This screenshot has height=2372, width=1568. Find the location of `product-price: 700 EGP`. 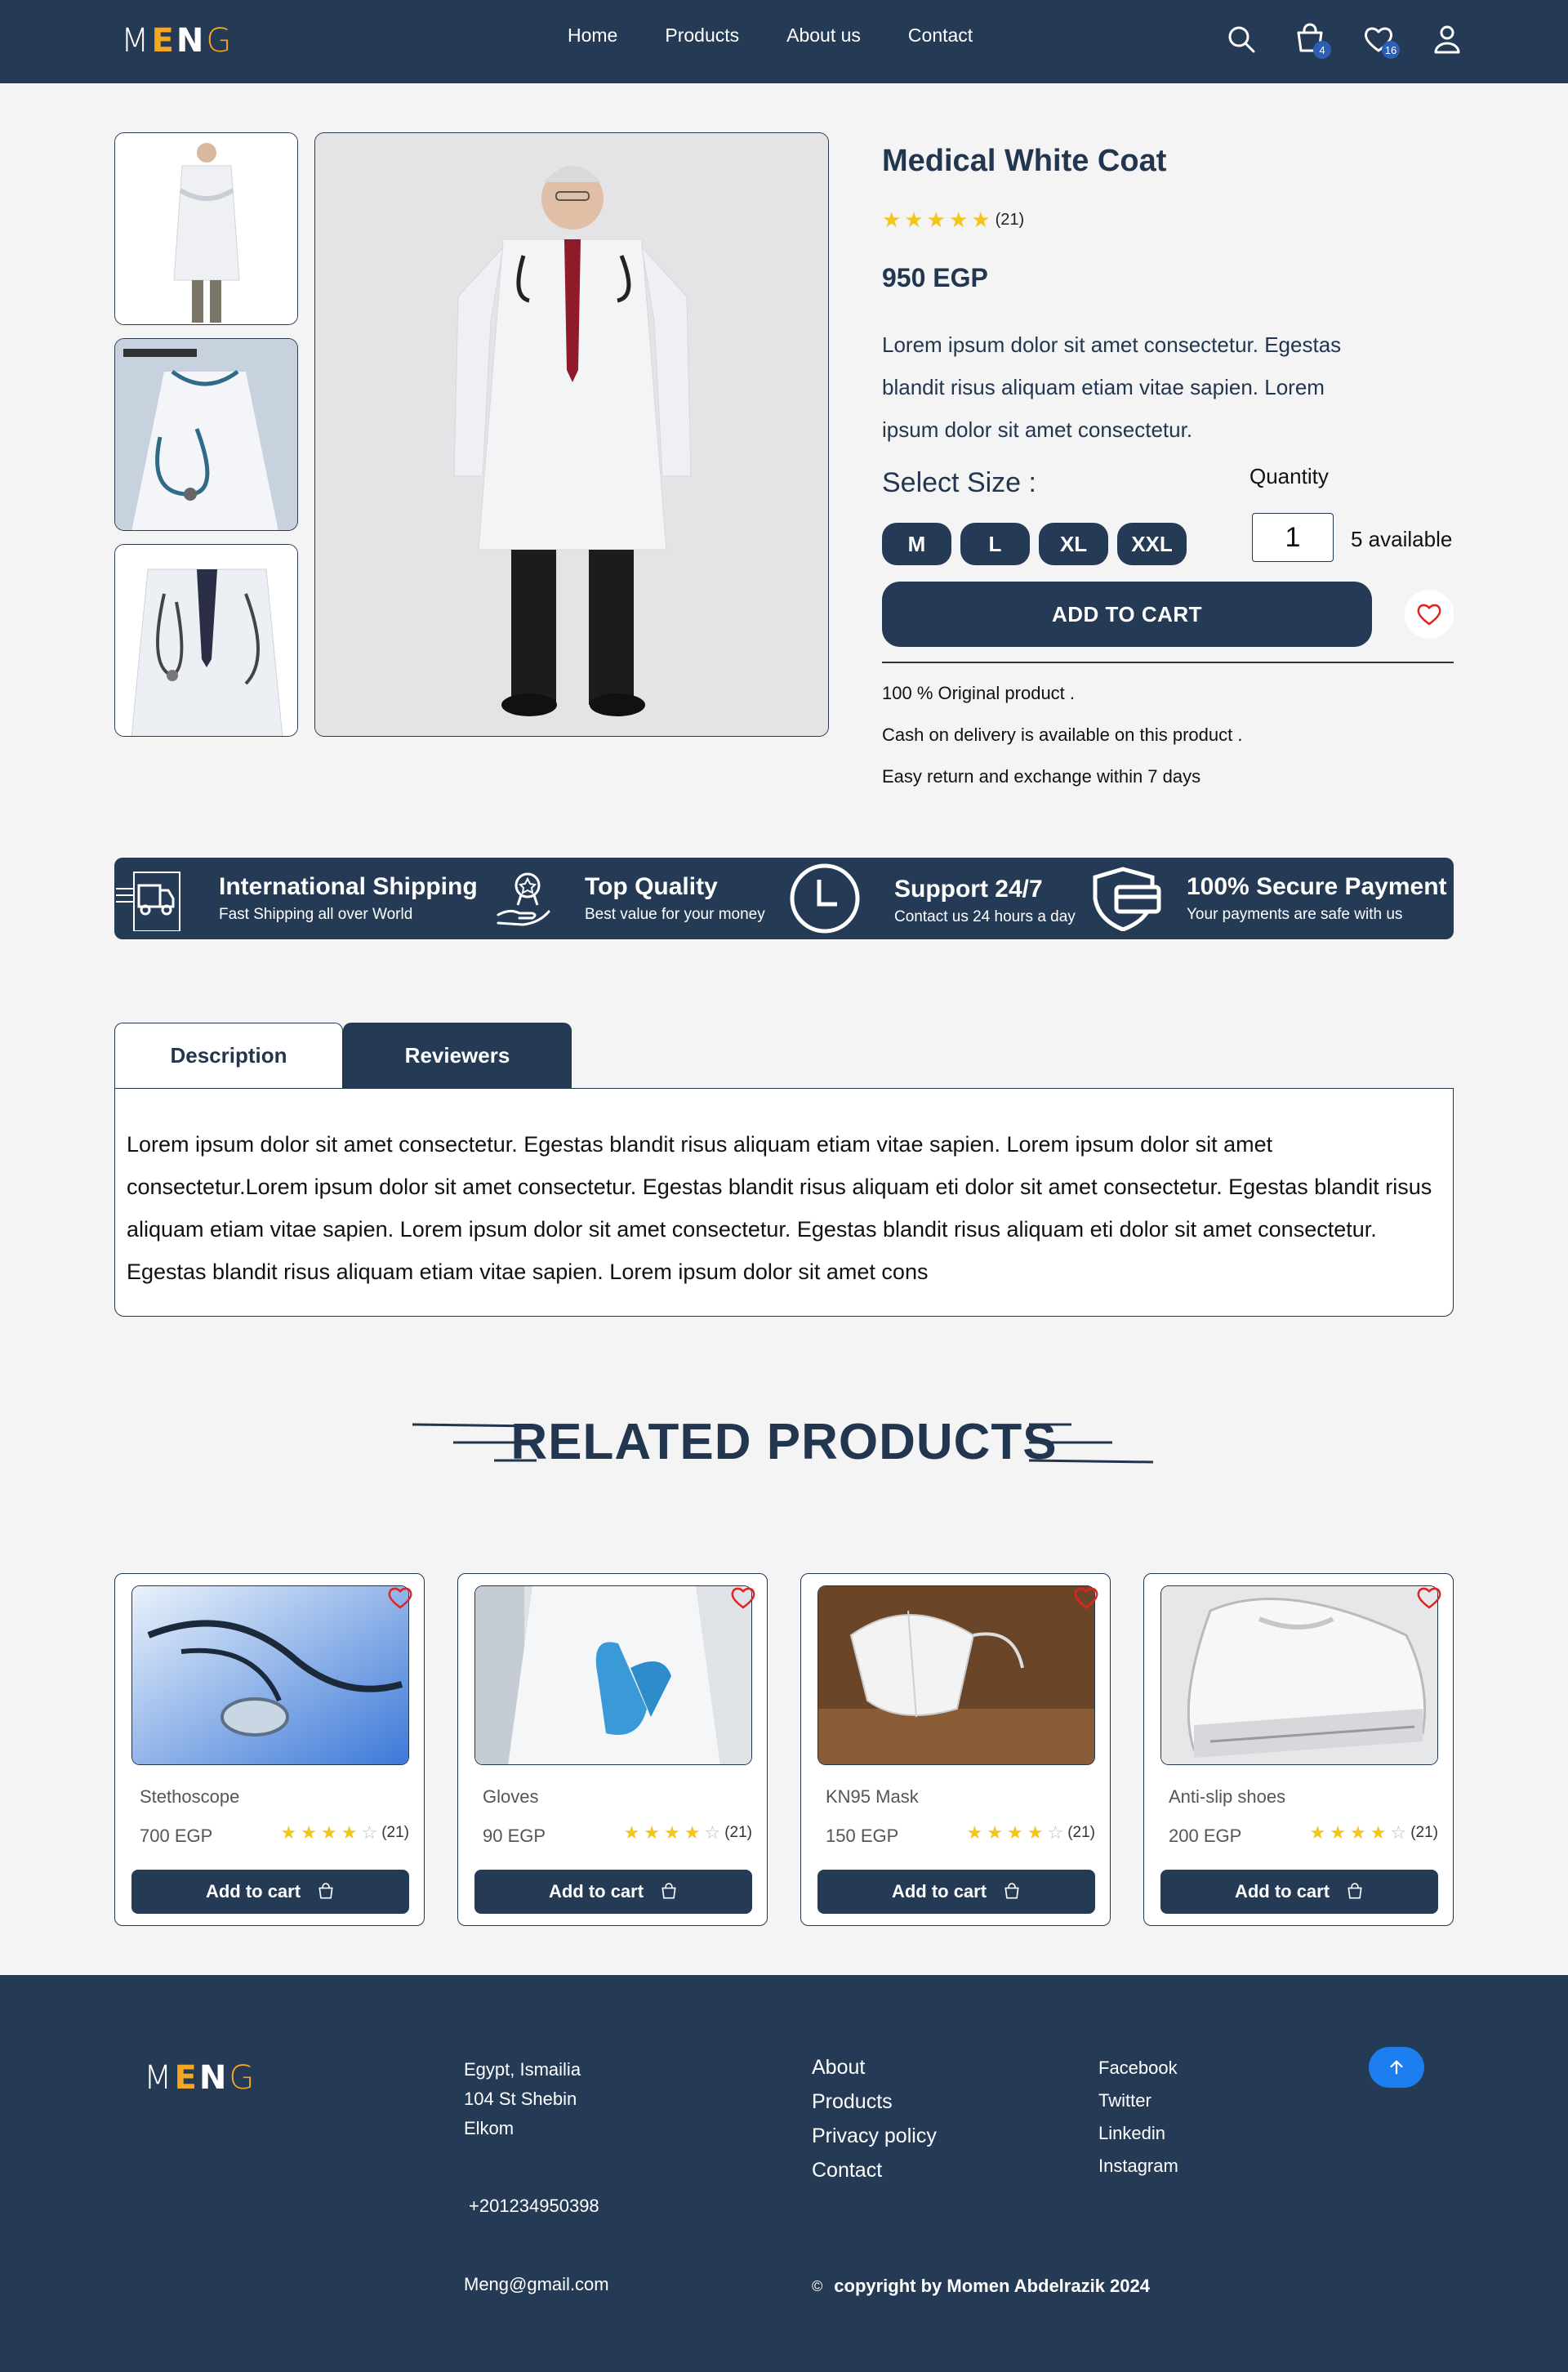

product-price: 700 EGP is located at coordinates (176, 1836).